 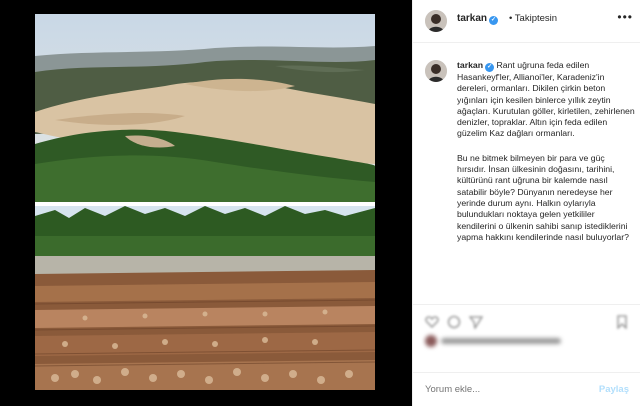 What do you see at coordinates (476, 322) in the screenshot?
I see `share-icon` at bounding box center [476, 322].